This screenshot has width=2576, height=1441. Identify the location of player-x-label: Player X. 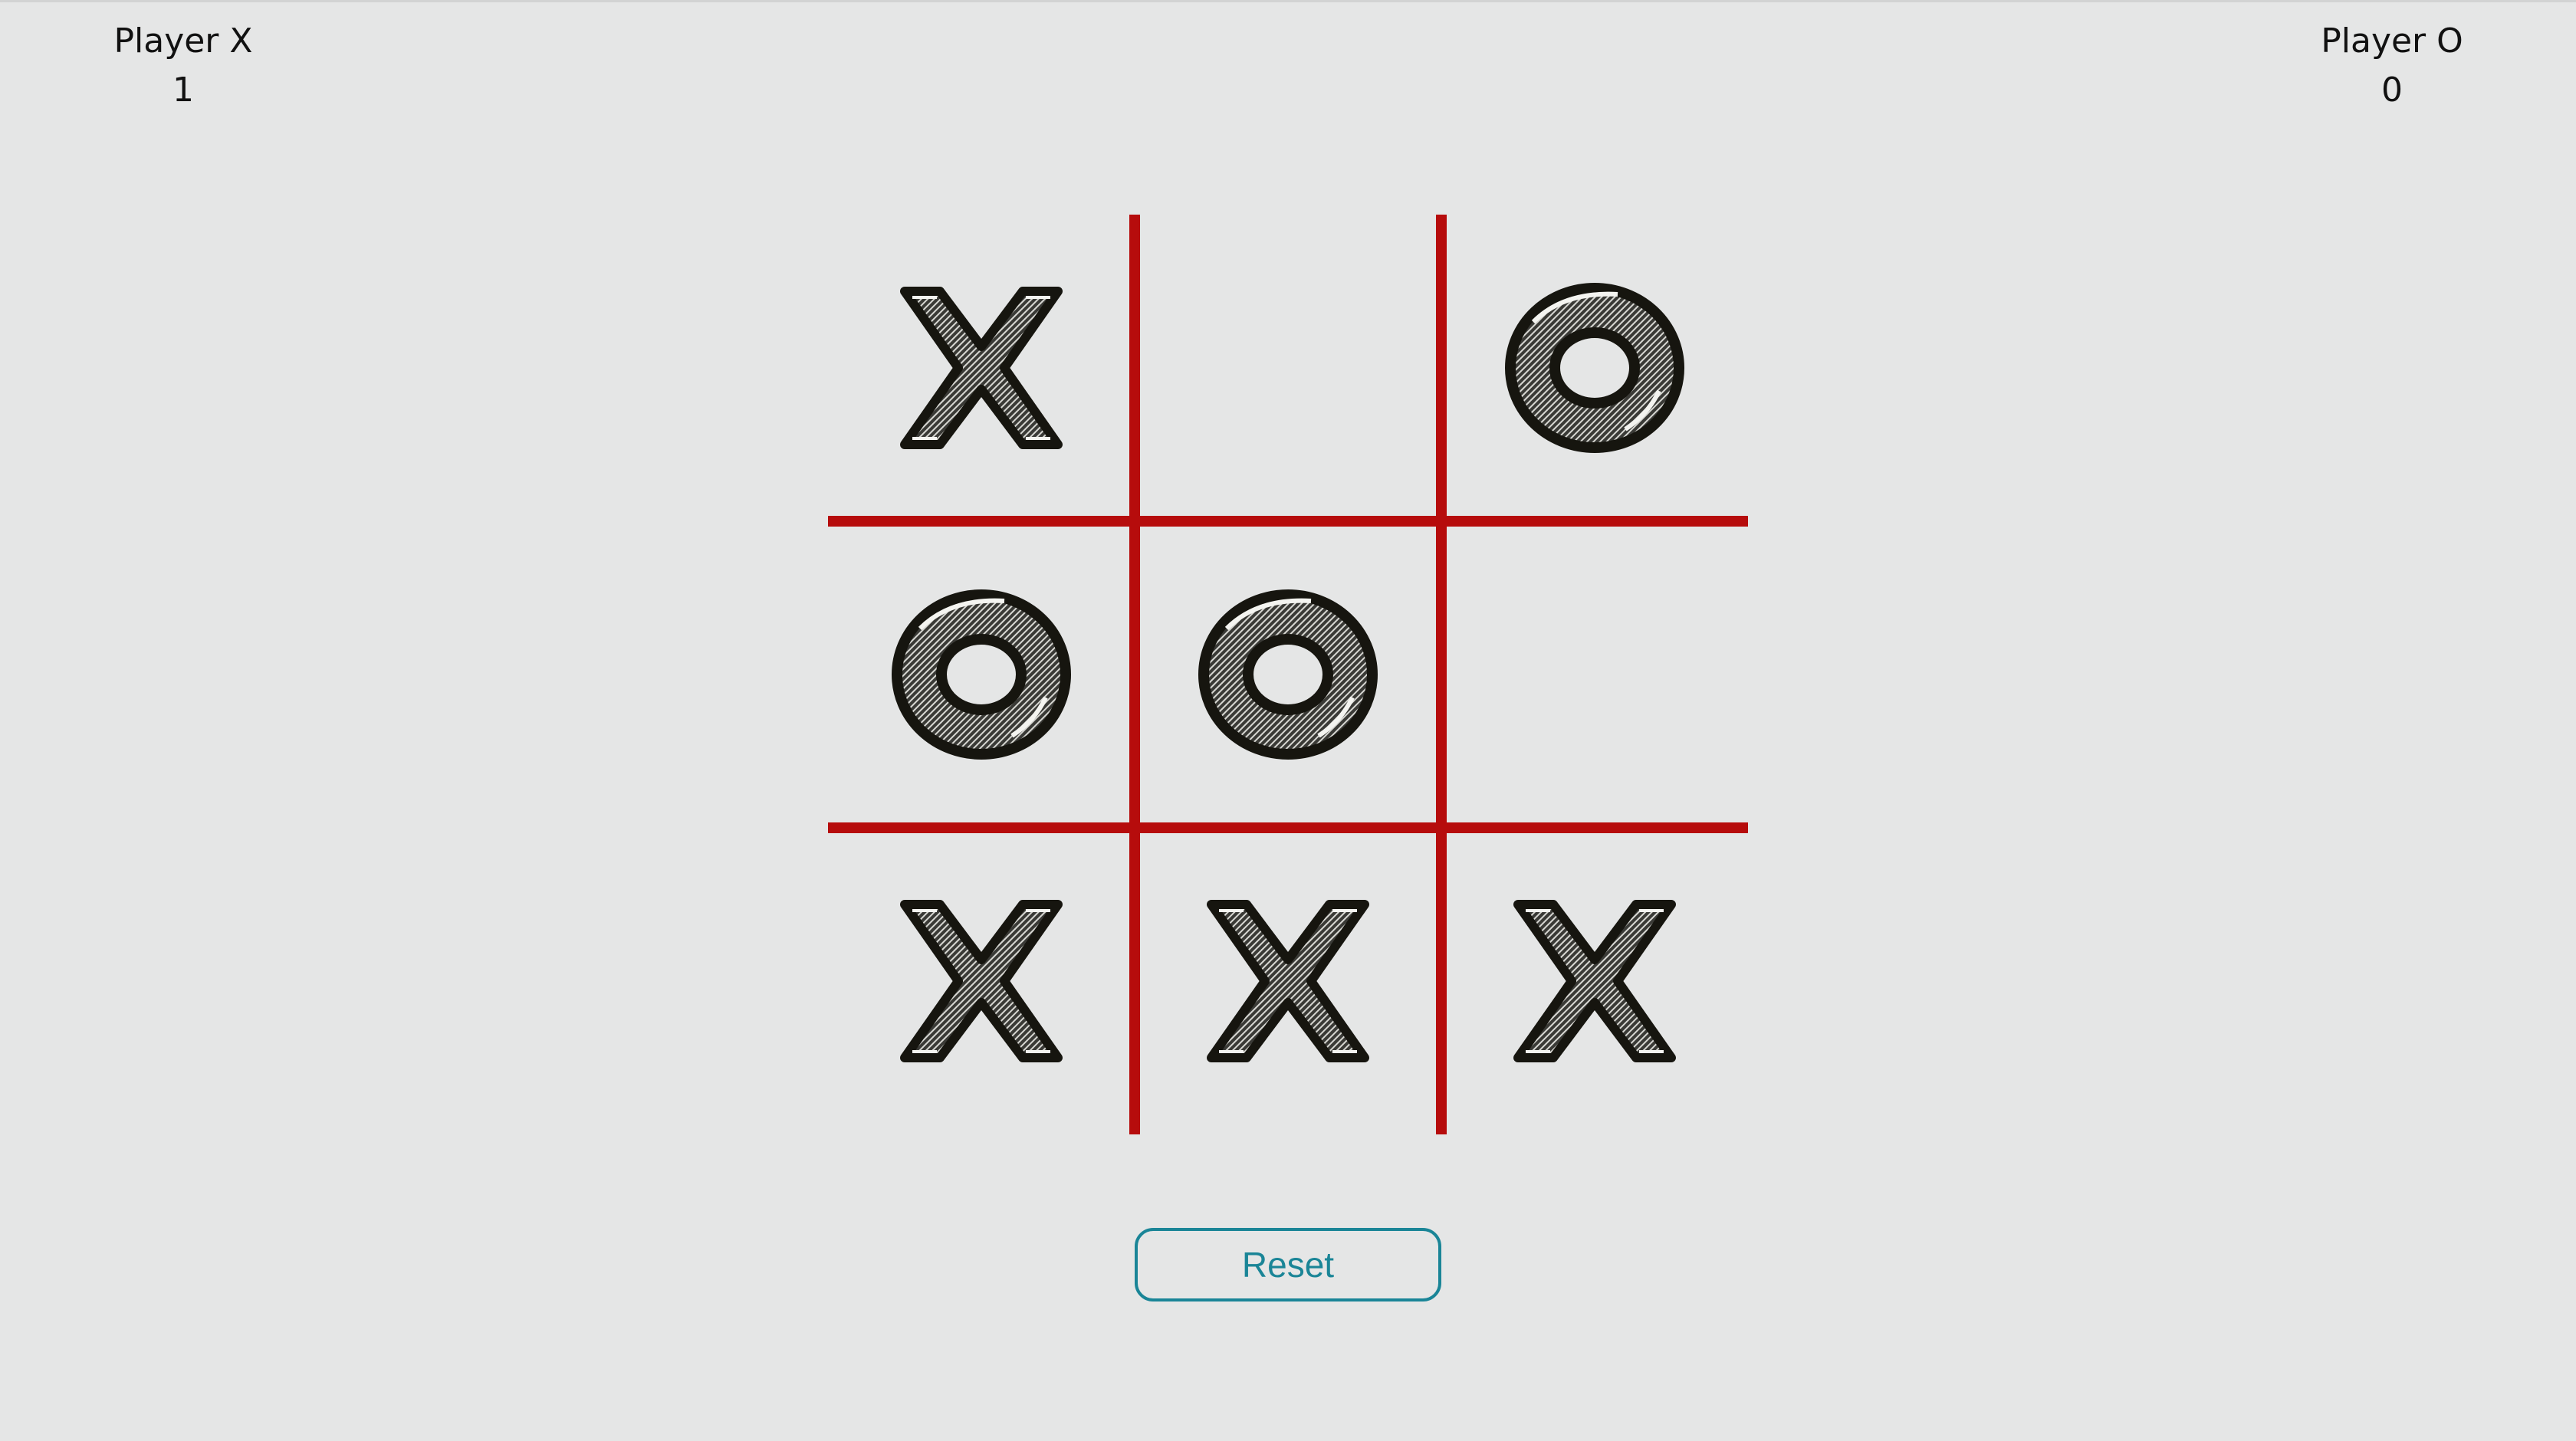
(183, 41).